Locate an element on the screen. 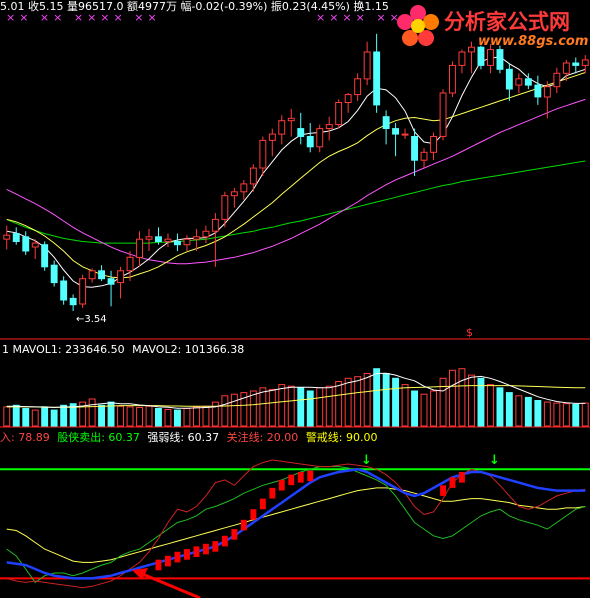 The height and width of the screenshot is (598, 590). volume-label: 1 MAVOL1: 233646.50 MAVOL2: 101366.38 is located at coordinates (123, 349).